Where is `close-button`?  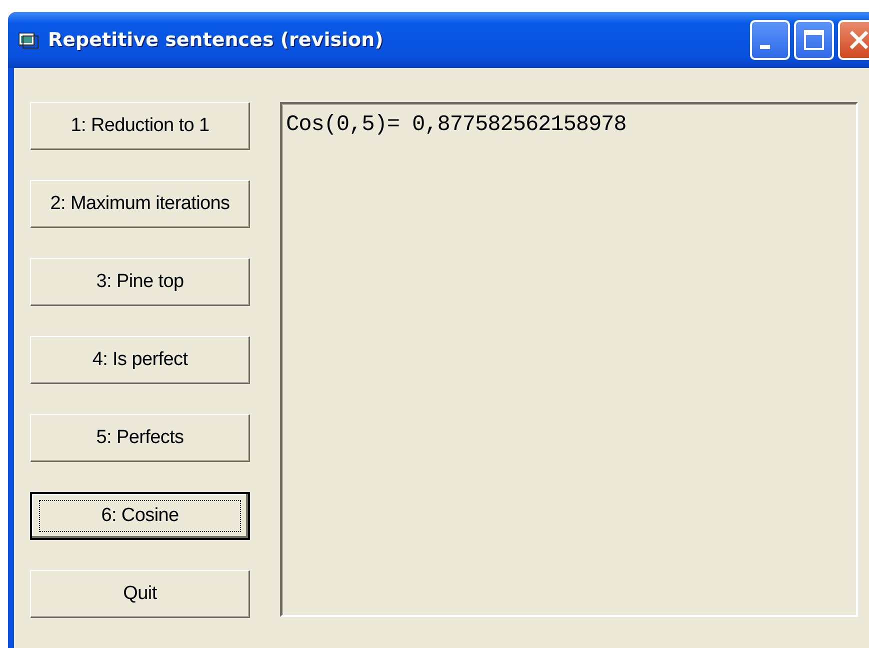 close-button is located at coordinates (853, 40).